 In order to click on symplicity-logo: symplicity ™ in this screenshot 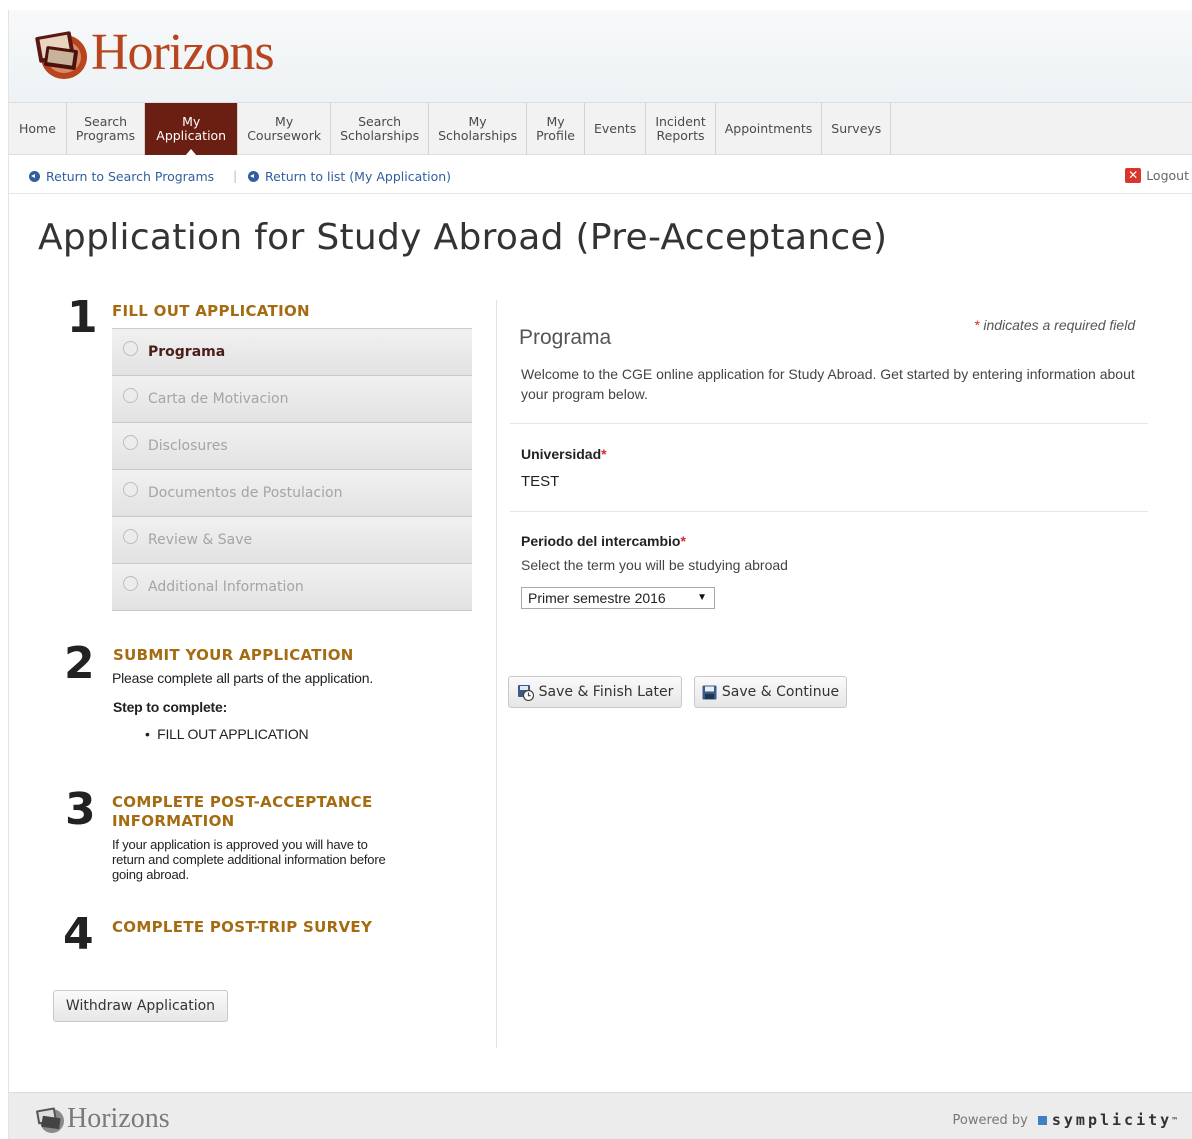, I will do `click(1107, 1120)`.